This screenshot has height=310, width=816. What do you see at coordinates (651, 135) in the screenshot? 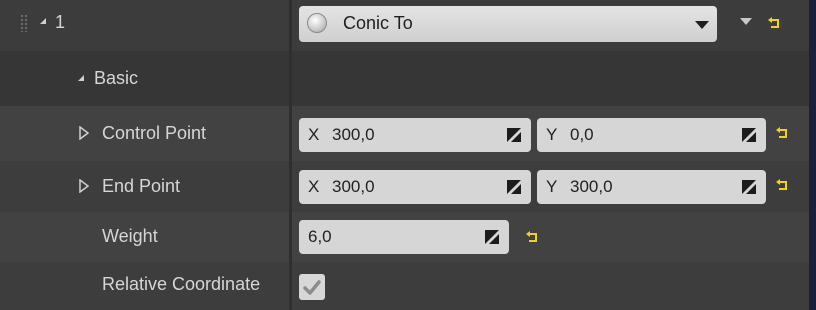
I see `y-input: Y 0,0` at bounding box center [651, 135].